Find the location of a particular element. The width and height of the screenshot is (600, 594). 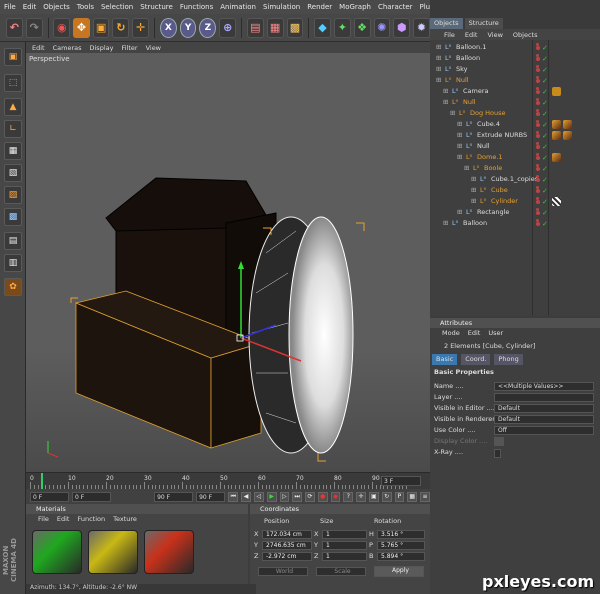

materials-menu-texture: Texture is located at coordinates (125, 519).